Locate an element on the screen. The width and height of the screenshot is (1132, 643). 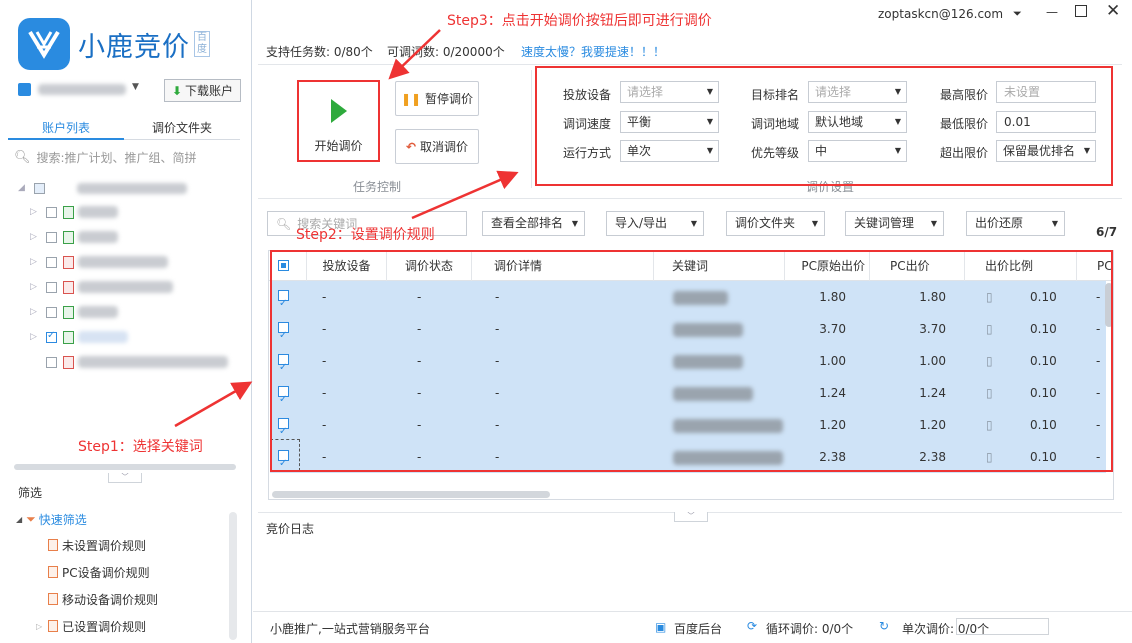
filter-item-unset: 未设置调价规则 is located at coordinates (97, 545).